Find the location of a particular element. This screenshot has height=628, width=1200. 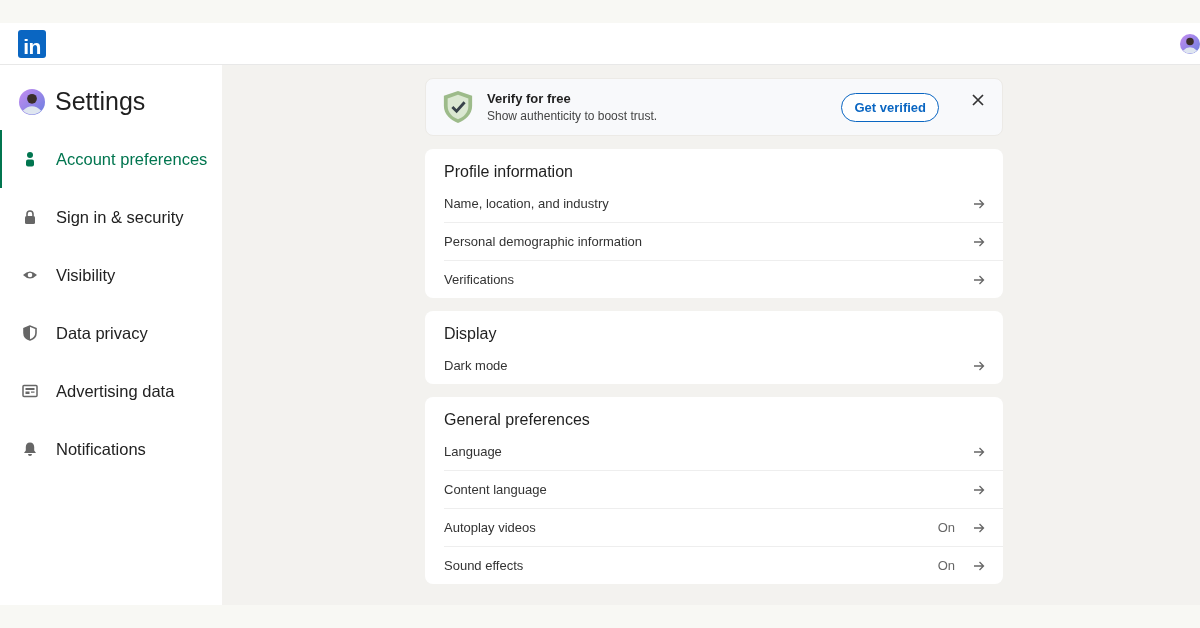

shield-icon is located at coordinates (30, 333).